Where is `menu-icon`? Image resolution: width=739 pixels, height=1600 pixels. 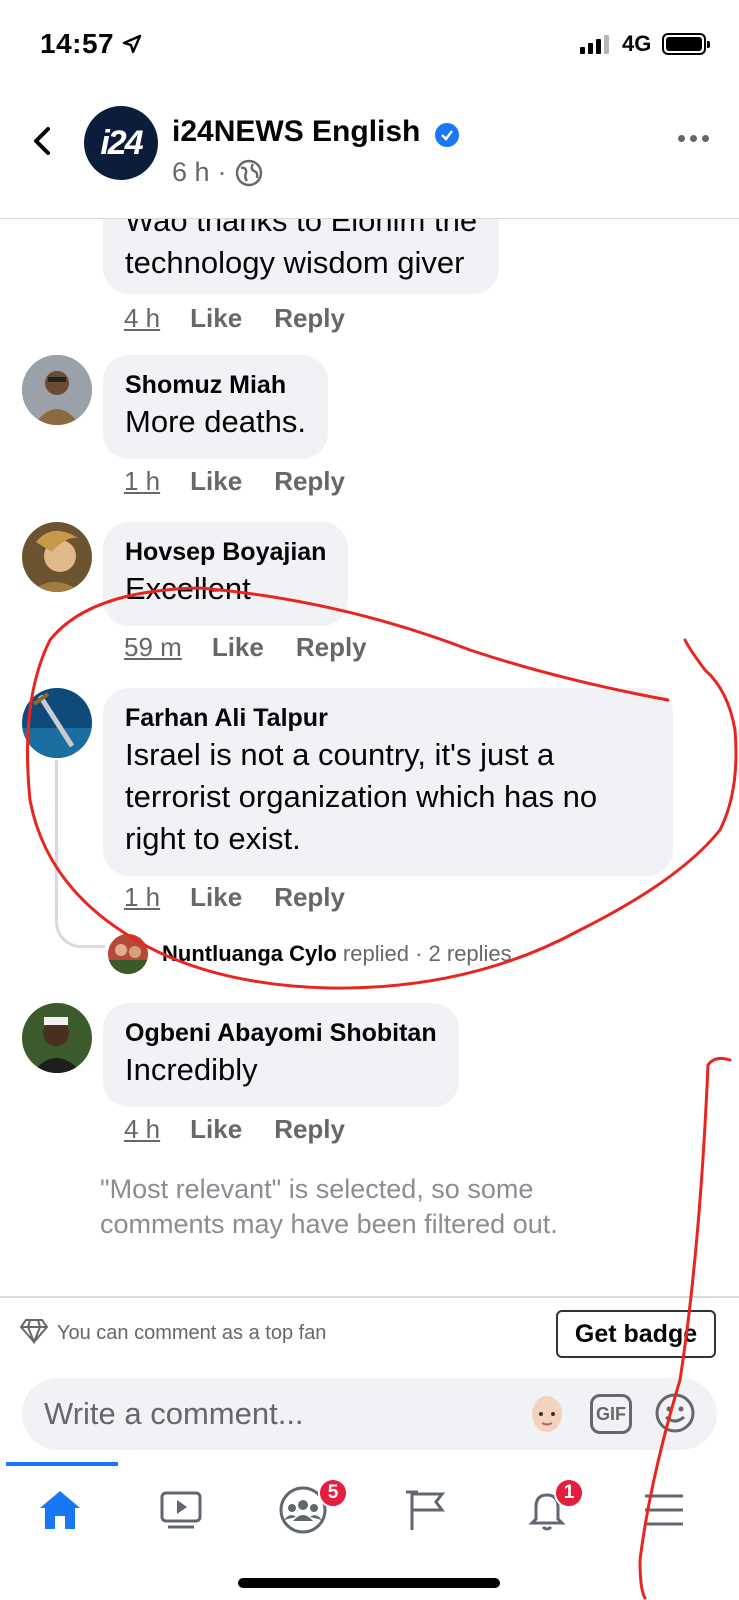
menu-icon is located at coordinates (664, 1510).